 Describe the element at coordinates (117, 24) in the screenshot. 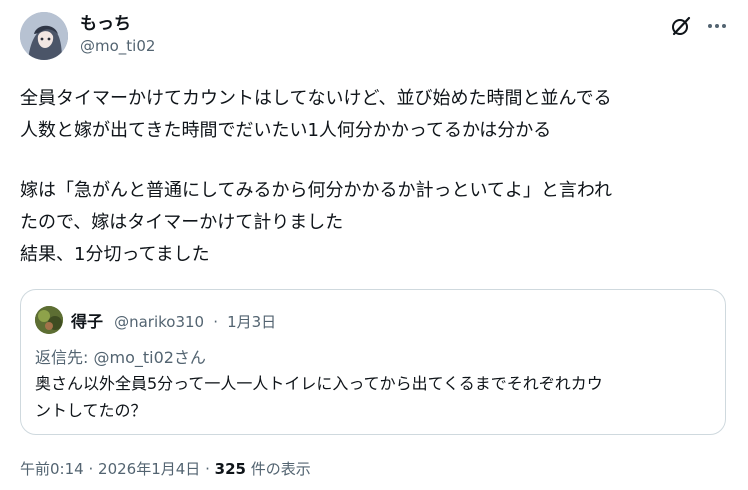

I see `author-display-name: もっち` at that location.